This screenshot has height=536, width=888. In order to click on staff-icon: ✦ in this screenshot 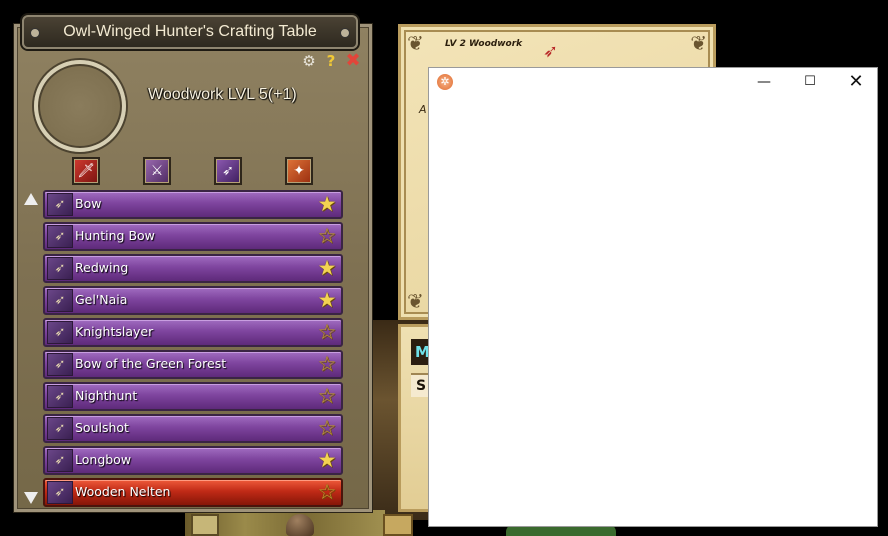, I will do `click(299, 171)`.